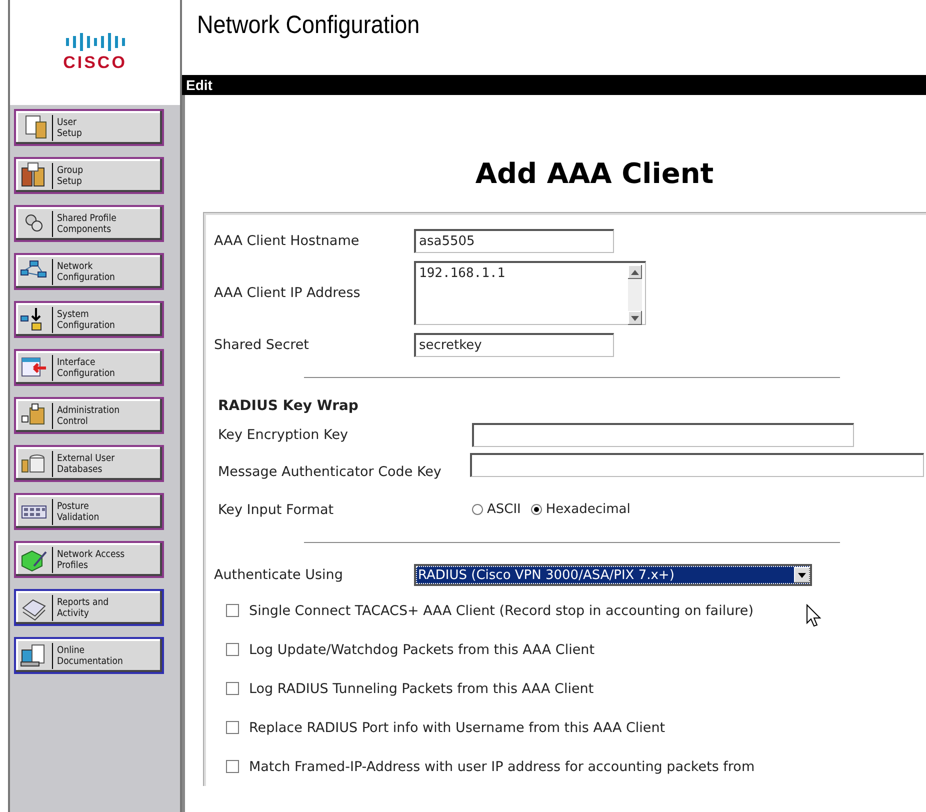  What do you see at coordinates (89, 367) in the screenshot?
I see `sidebar-button: Interface Configuration` at bounding box center [89, 367].